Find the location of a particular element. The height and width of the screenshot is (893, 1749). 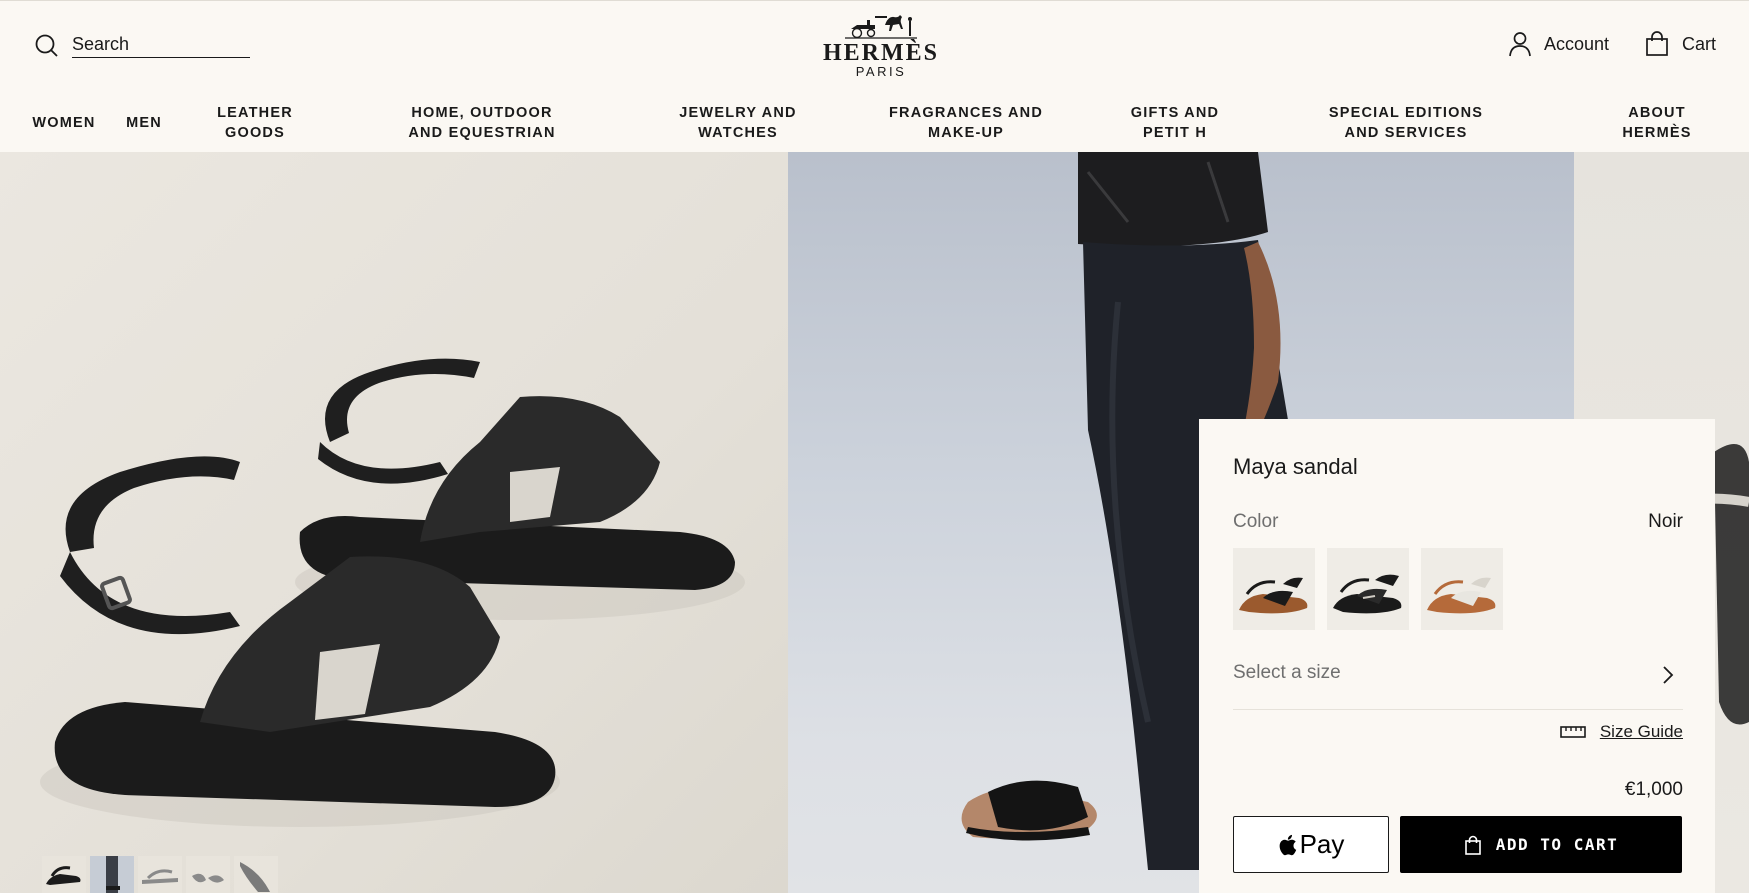

add-to-cart-label: ADD TO CART is located at coordinates (1557, 844).